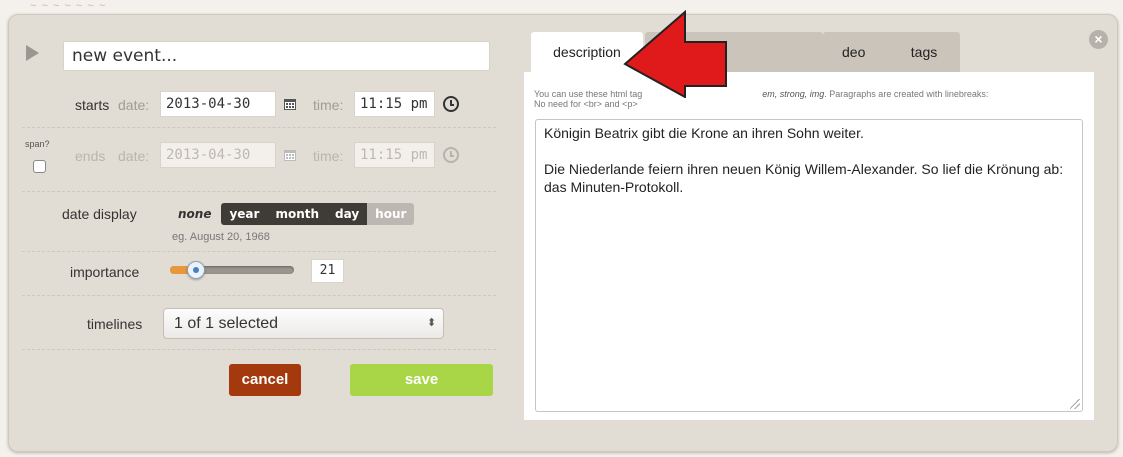 The width and height of the screenshot is (1123, 457). I want to click on importance-value-input: 21, so click(327, 271).